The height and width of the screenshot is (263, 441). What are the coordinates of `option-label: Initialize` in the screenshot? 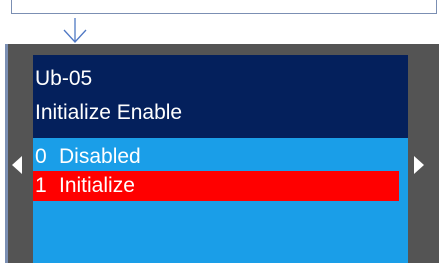 It's located at (97, 185).